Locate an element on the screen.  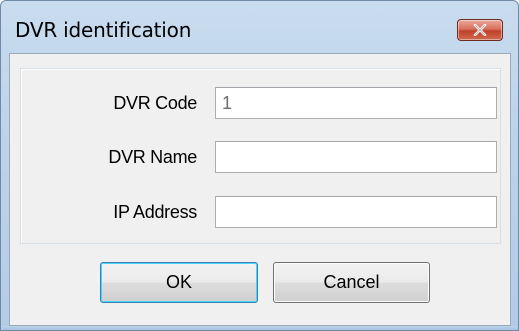
dvr-code-field is located at coordinates (356, 103).